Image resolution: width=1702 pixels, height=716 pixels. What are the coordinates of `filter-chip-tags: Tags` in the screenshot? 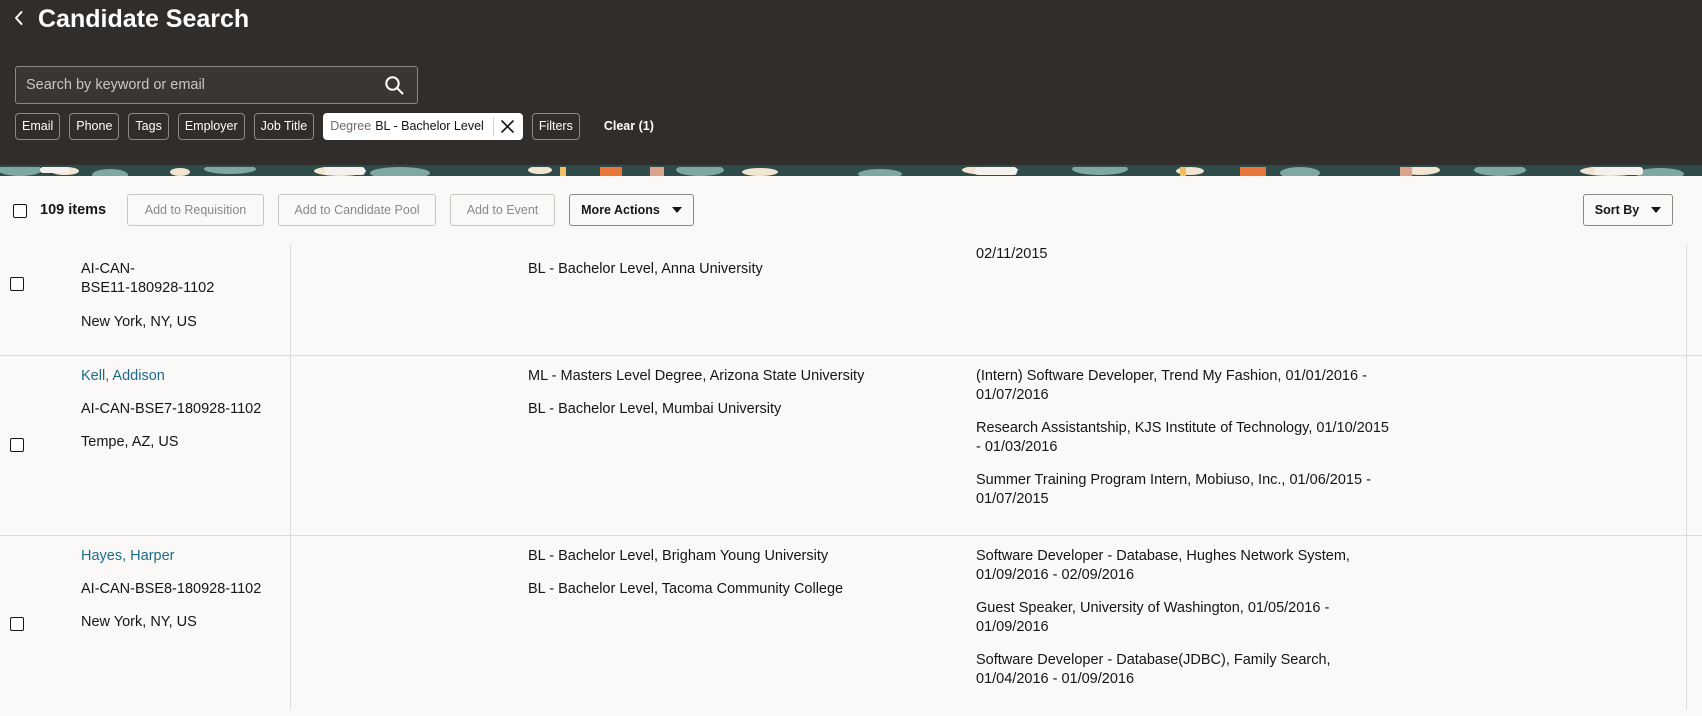 It's located at (148, 126).